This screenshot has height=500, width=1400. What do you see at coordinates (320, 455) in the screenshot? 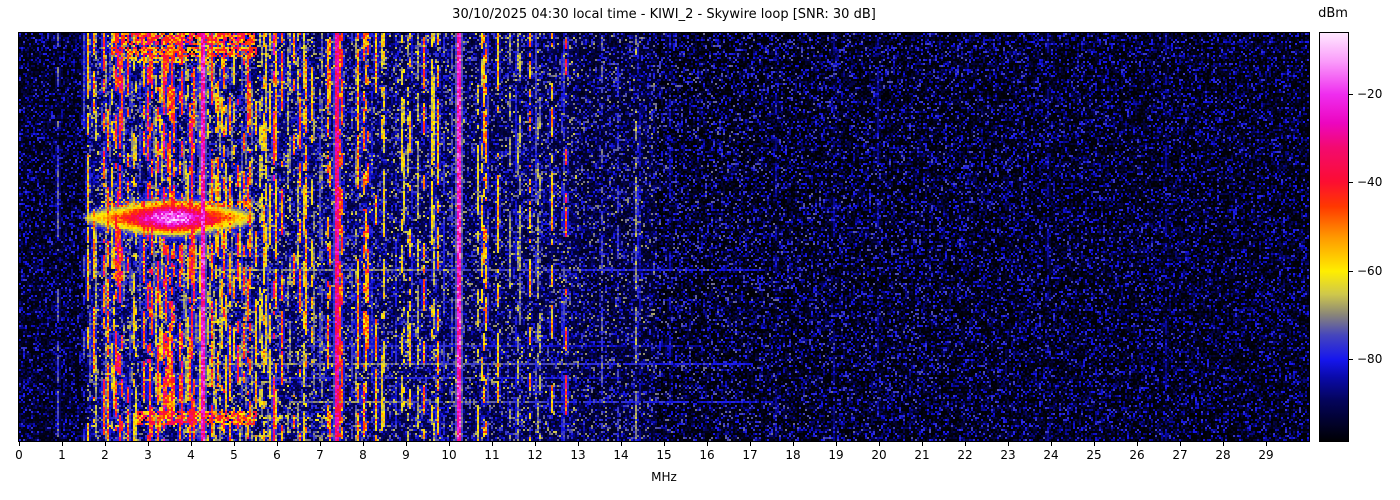
I see `x-tick-label: 7` at bounding box center [320, 455].